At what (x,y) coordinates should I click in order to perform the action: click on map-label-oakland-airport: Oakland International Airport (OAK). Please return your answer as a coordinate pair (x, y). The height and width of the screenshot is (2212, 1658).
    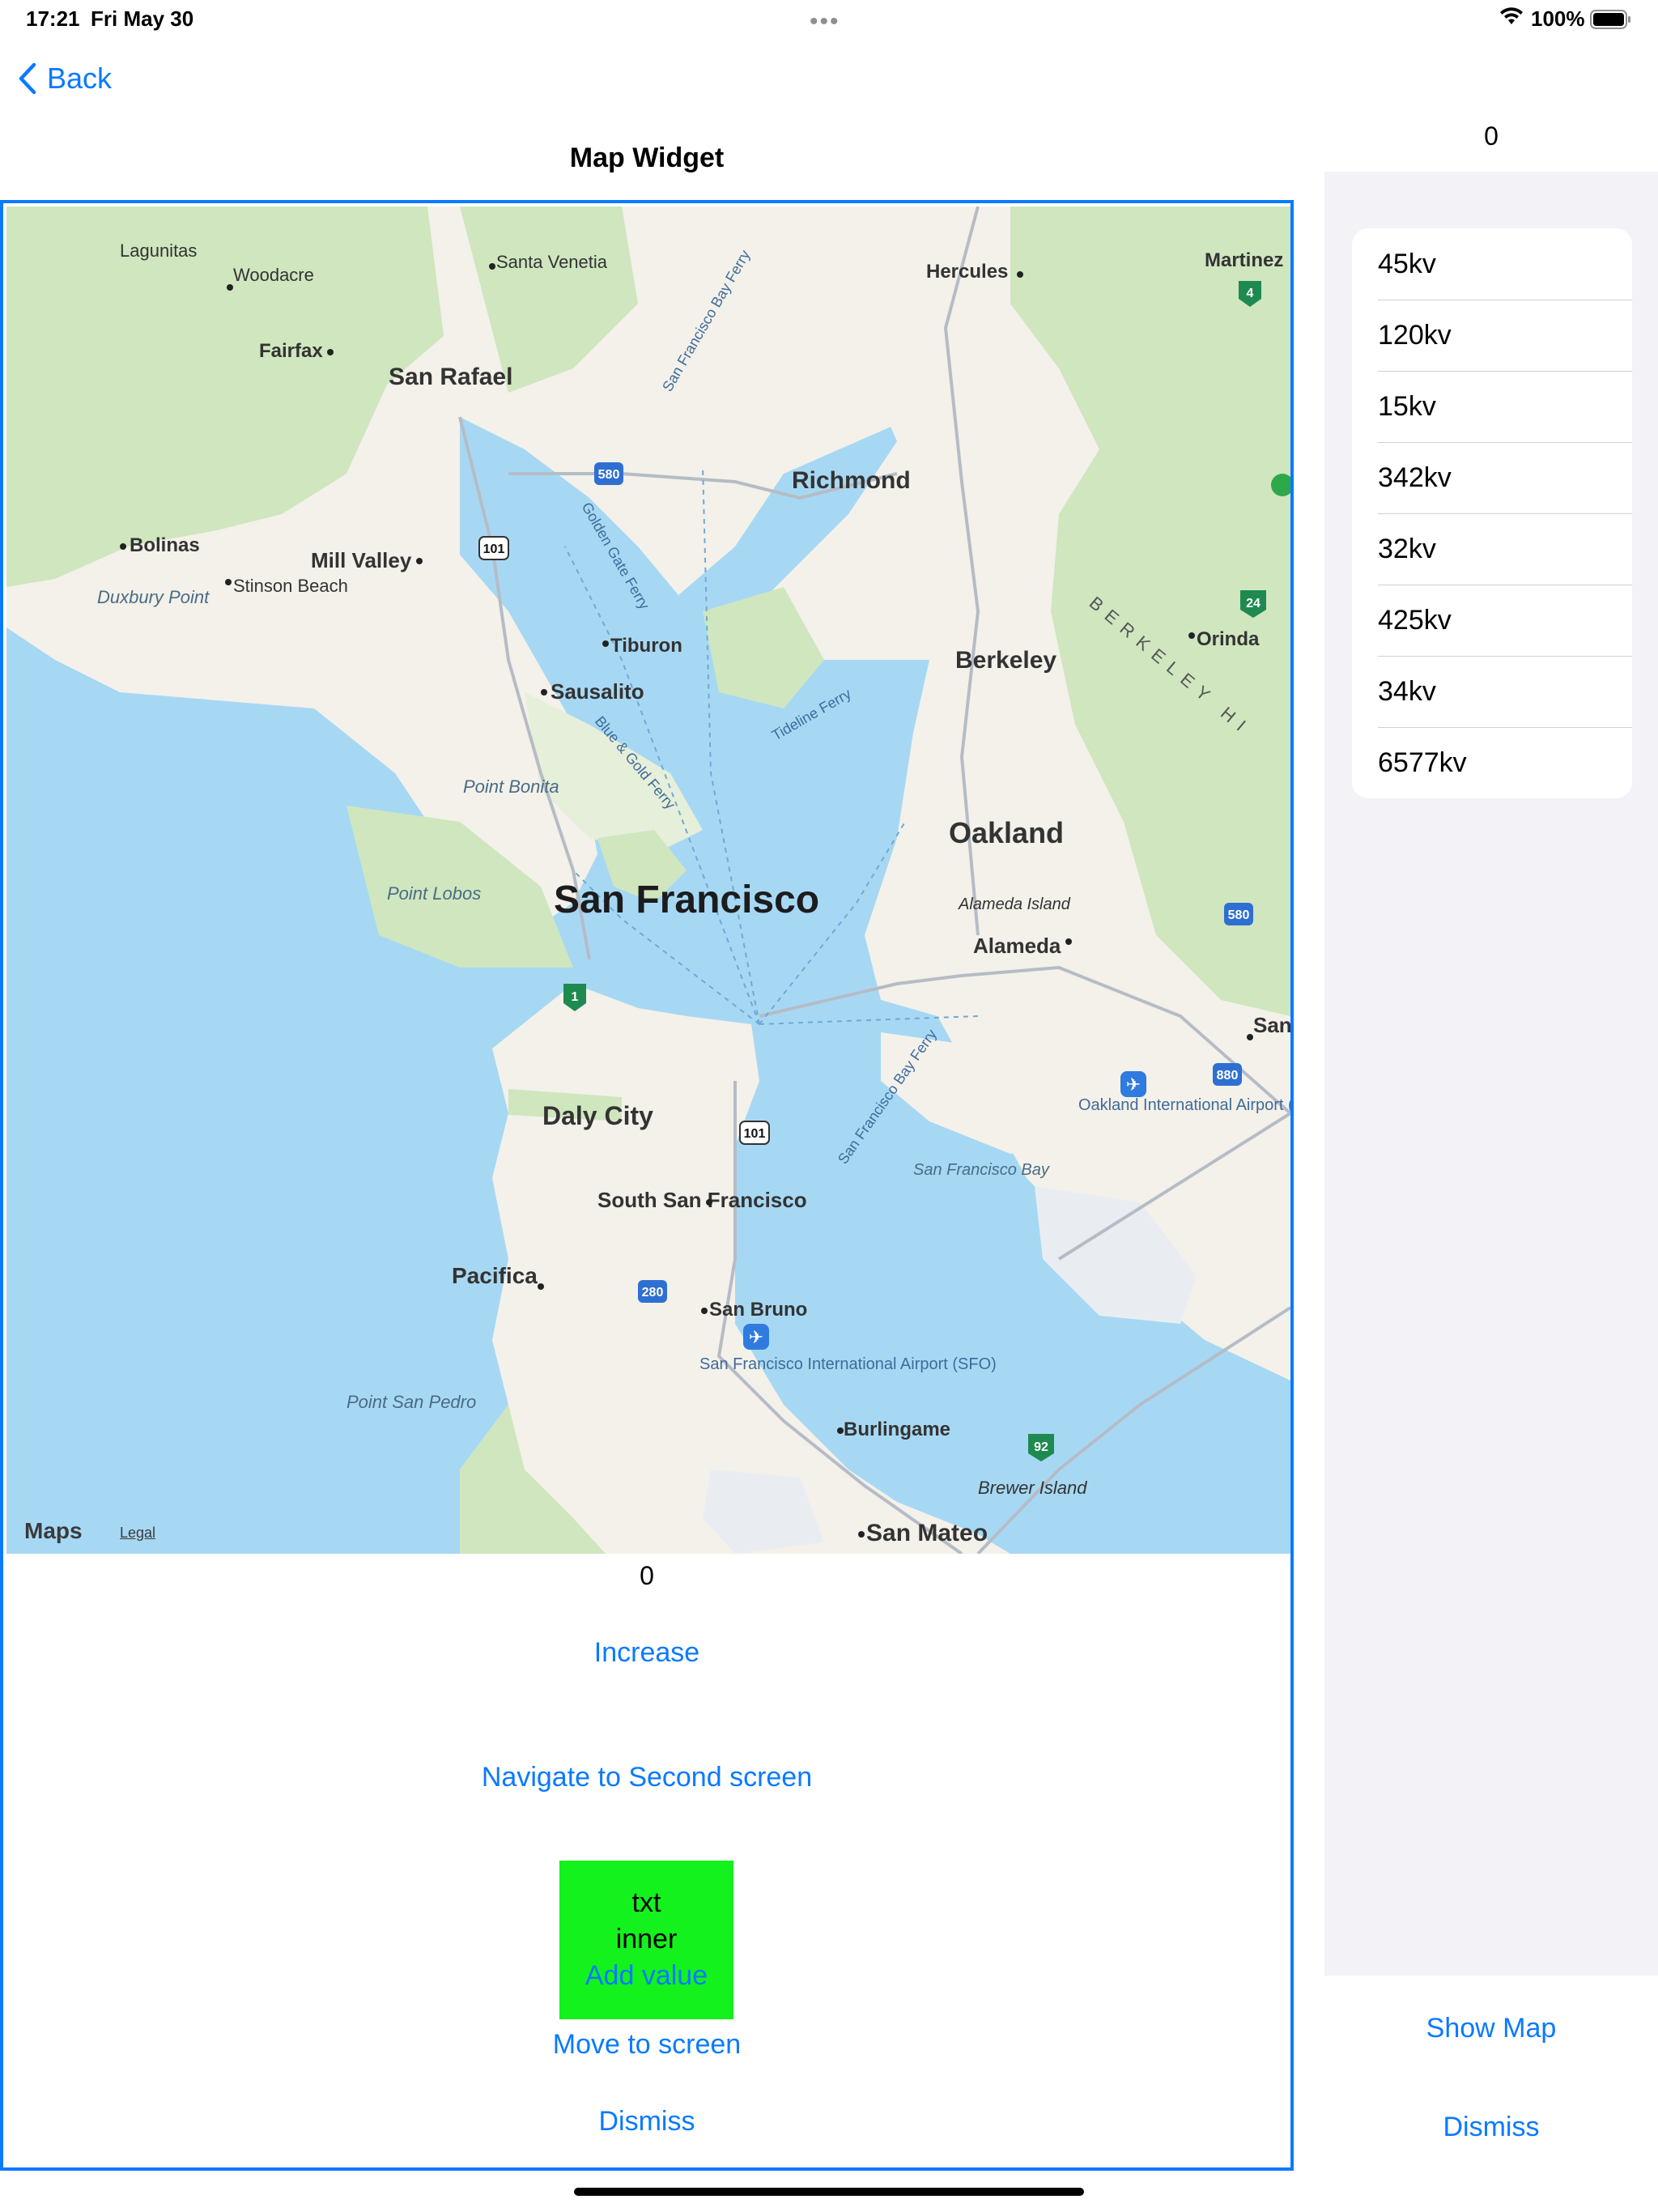
    Looking at the image, I should click on (1184, 1105).